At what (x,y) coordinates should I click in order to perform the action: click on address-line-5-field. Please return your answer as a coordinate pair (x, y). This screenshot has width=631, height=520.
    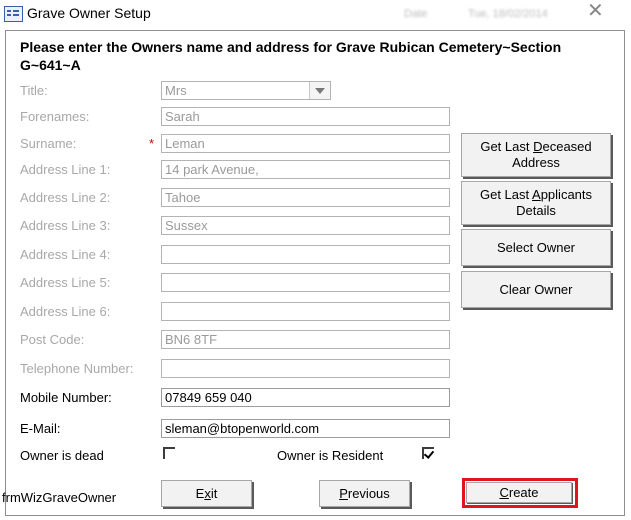
    Looking at the image, I should click on (305, 282).